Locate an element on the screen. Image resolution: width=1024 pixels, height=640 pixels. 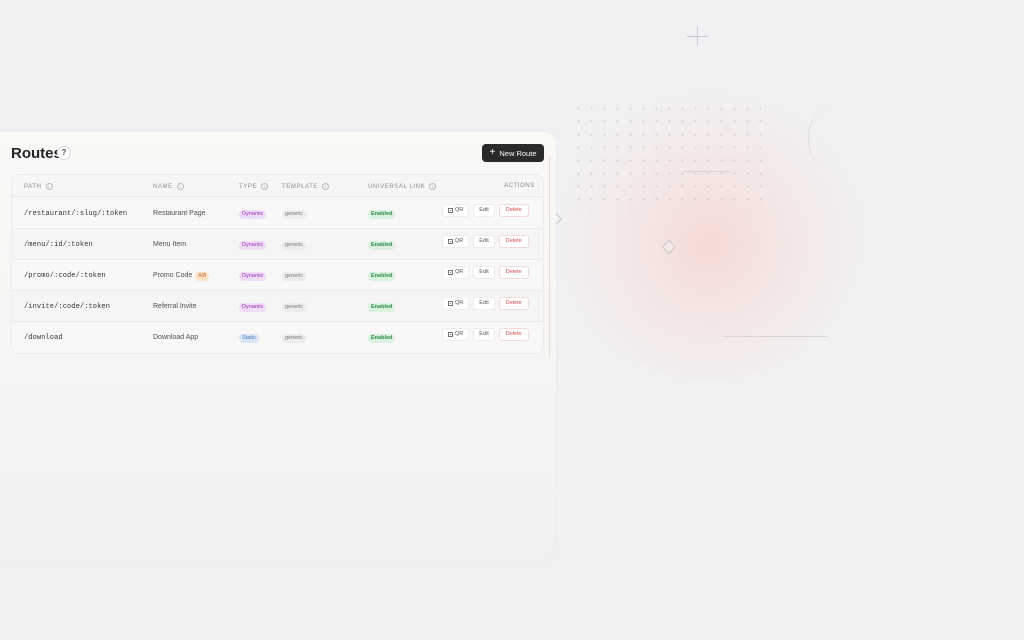
ab-test-badge: A/B is located at coordinates (202, 276).